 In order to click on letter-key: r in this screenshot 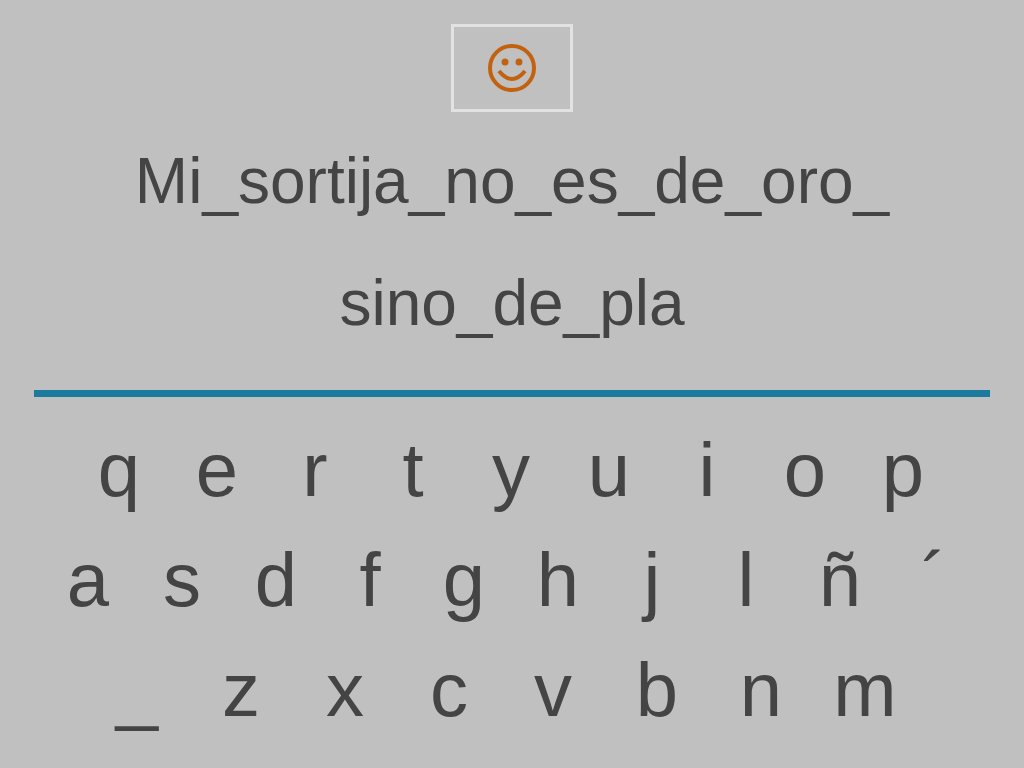, I will do `click(315, 470)`.